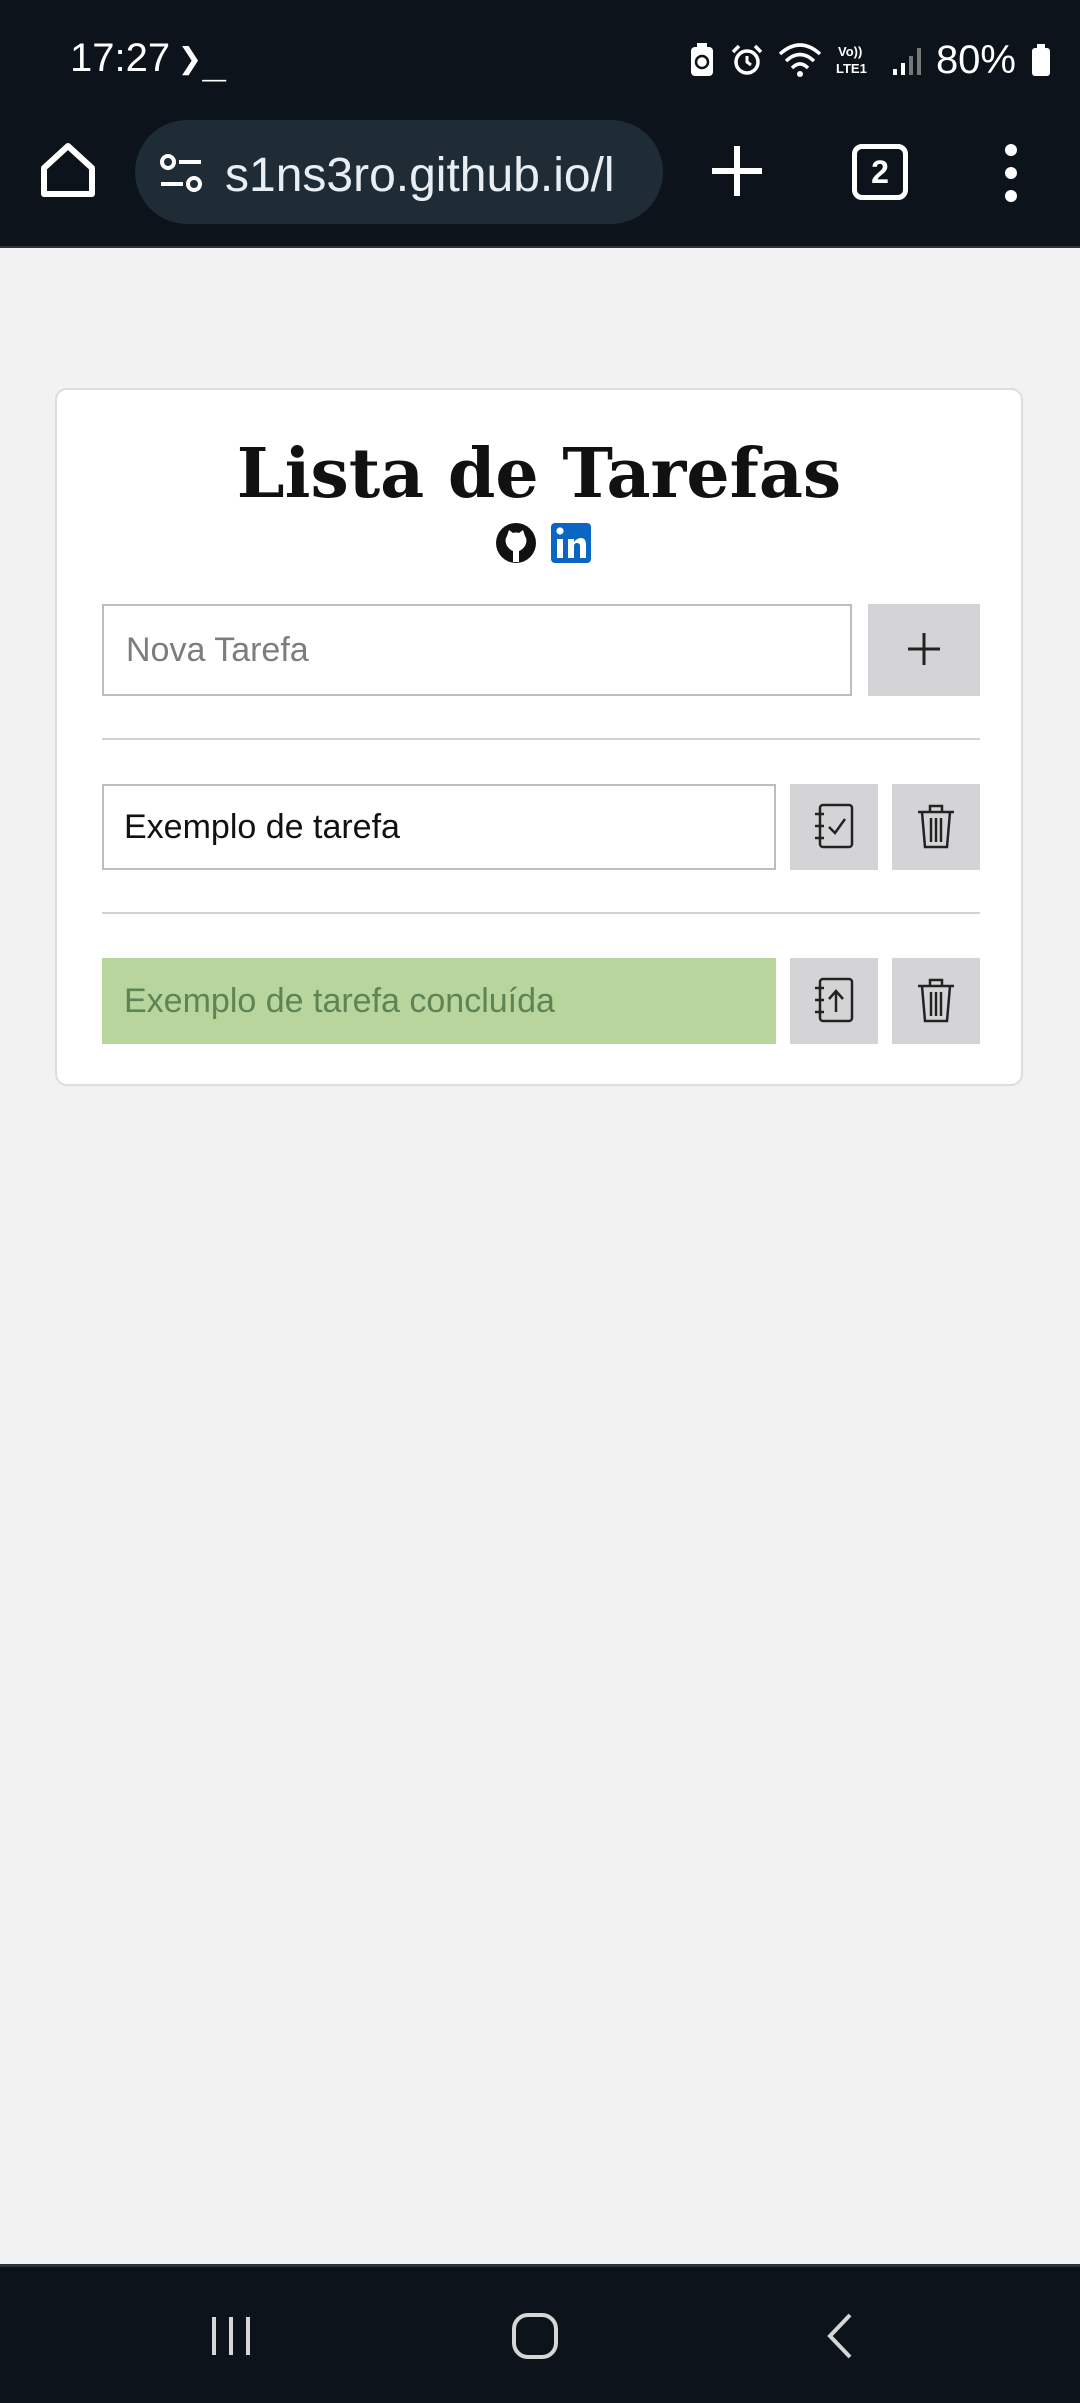 The width and height of the screenshot is (1080, 2403). I want to click on address-bar: s1ns3ro.github.io/l, so click(399, 172).